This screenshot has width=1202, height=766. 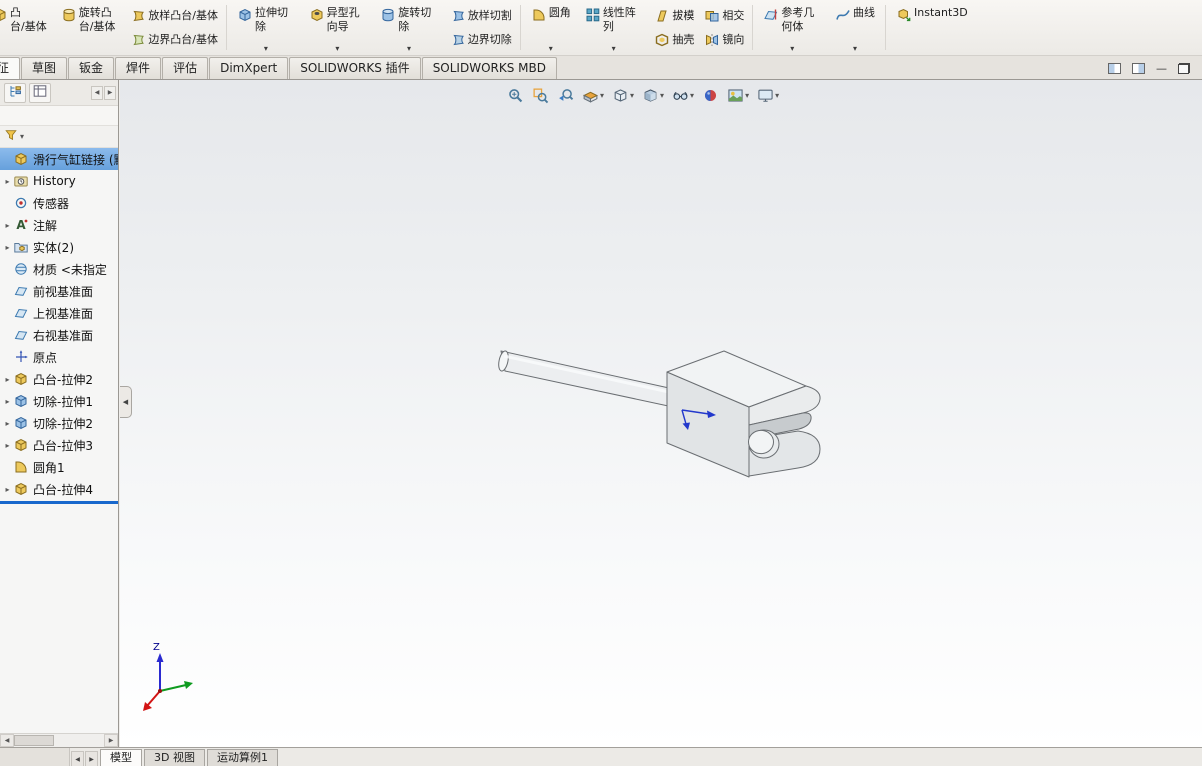 What do you see at coordinates (22, 136) in the screenshot?
I see `filter-dropdown-arrow-icon: ▾` at bounding box center [22, 136].